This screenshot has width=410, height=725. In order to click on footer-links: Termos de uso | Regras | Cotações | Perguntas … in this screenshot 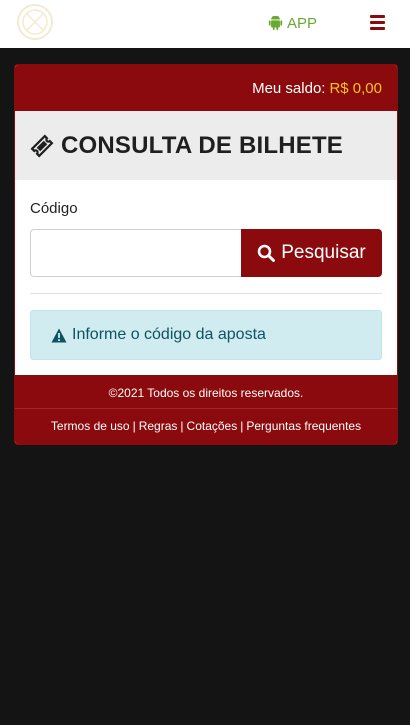, I will do `click(206, 426)`.